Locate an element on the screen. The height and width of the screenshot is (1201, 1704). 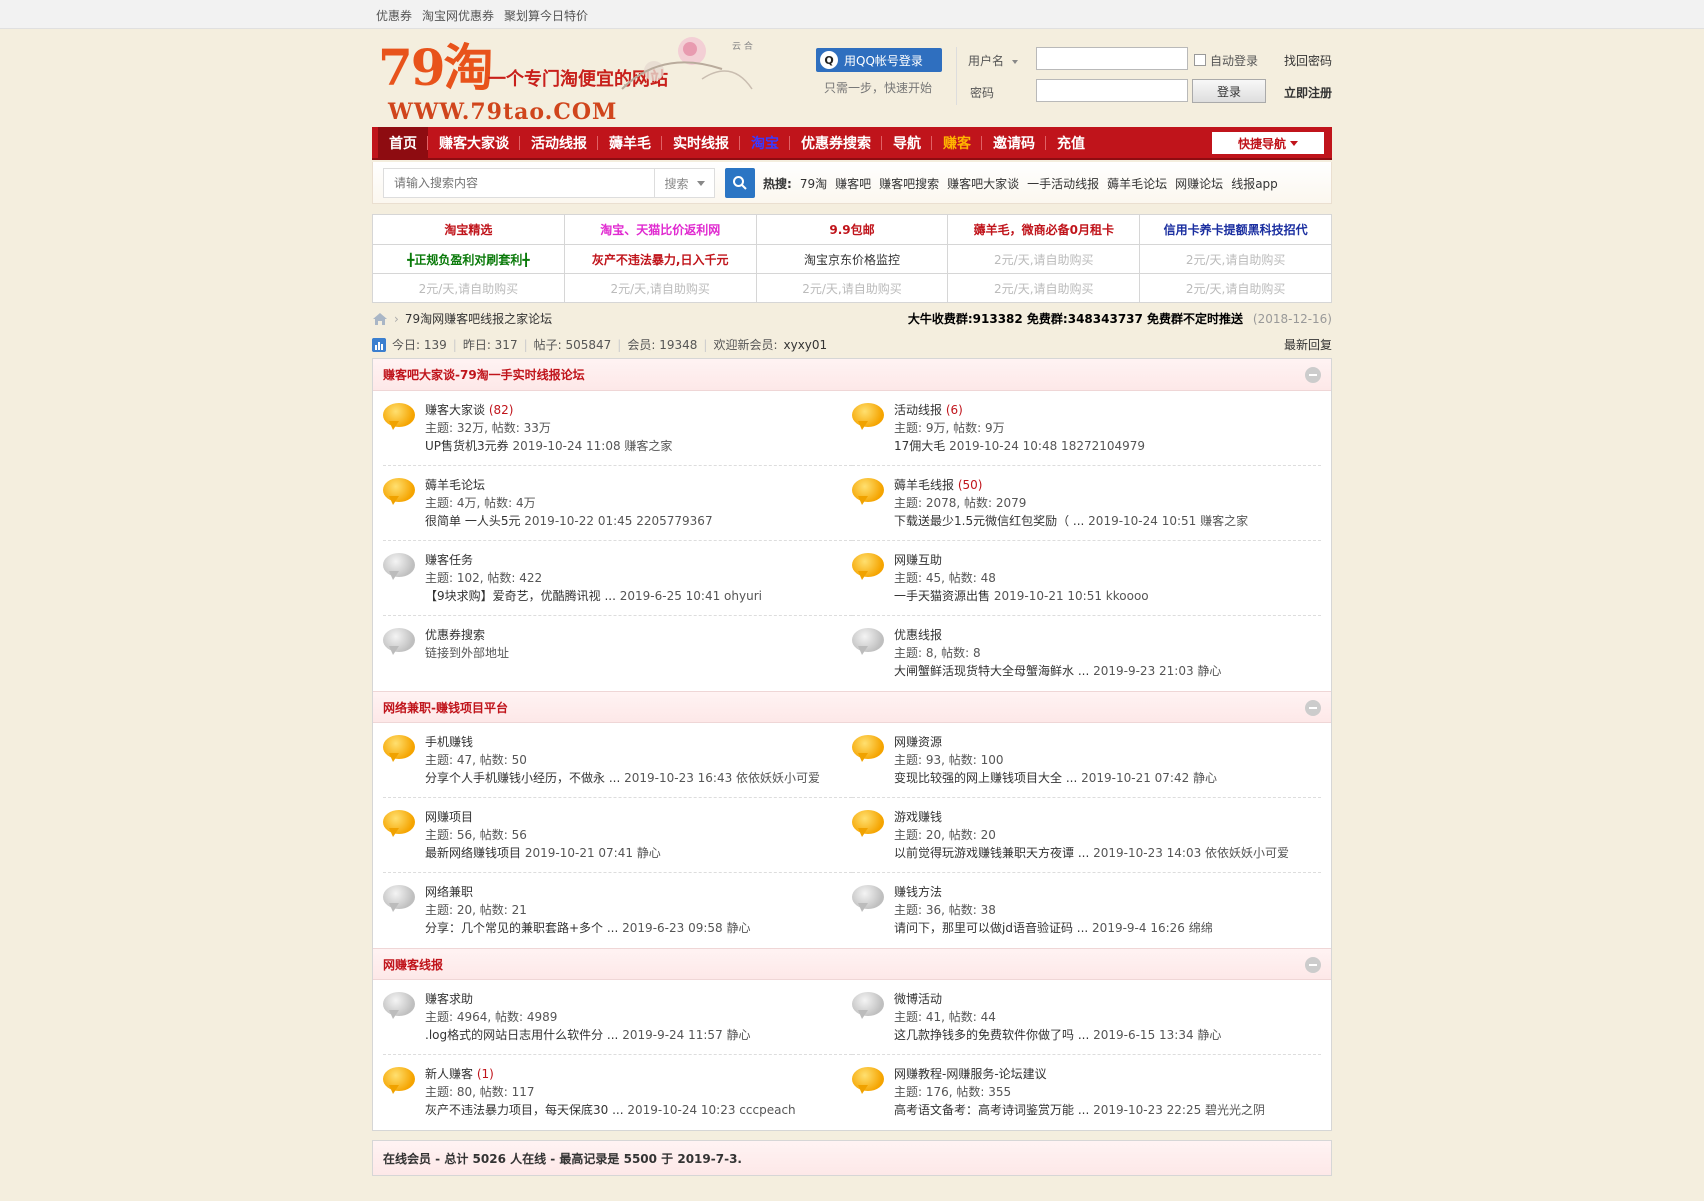
forum-name: 手机赚钱 is located at coordinates (449, 742).